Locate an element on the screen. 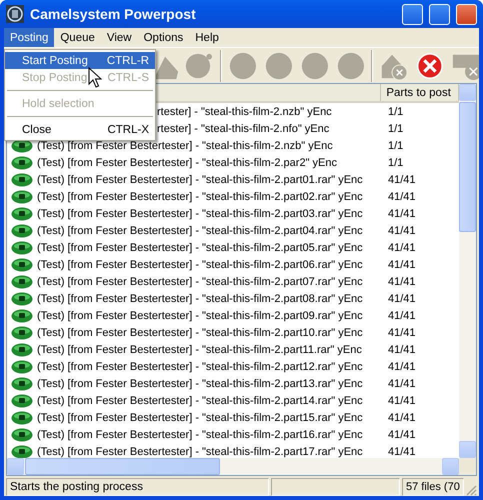 Image resolution: width=483 pixels, height=500 pixels. file-name: (Test) [from Fester Bestertester] - "steal-this-film-2.part17.rar" yEnc is located at coordinates (200, 452).